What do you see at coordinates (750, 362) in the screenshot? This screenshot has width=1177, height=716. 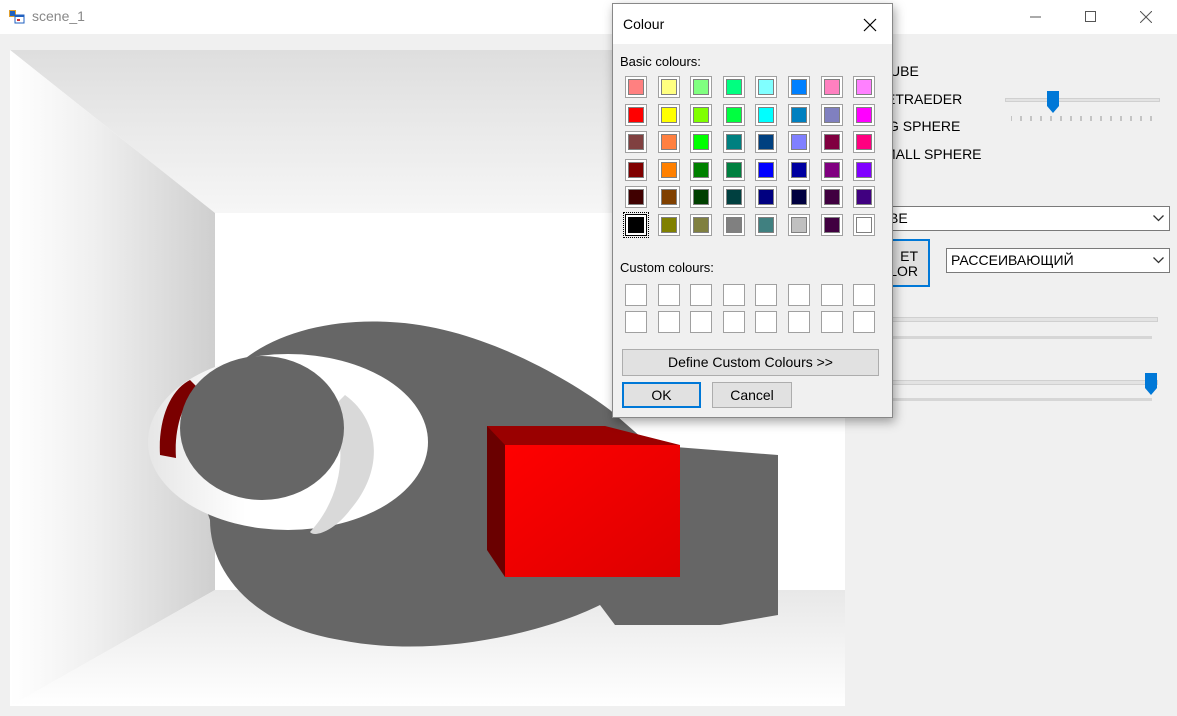 I see `define-custom-colours-button: Define Custom Colours >>` at bounding box center [750, 362].